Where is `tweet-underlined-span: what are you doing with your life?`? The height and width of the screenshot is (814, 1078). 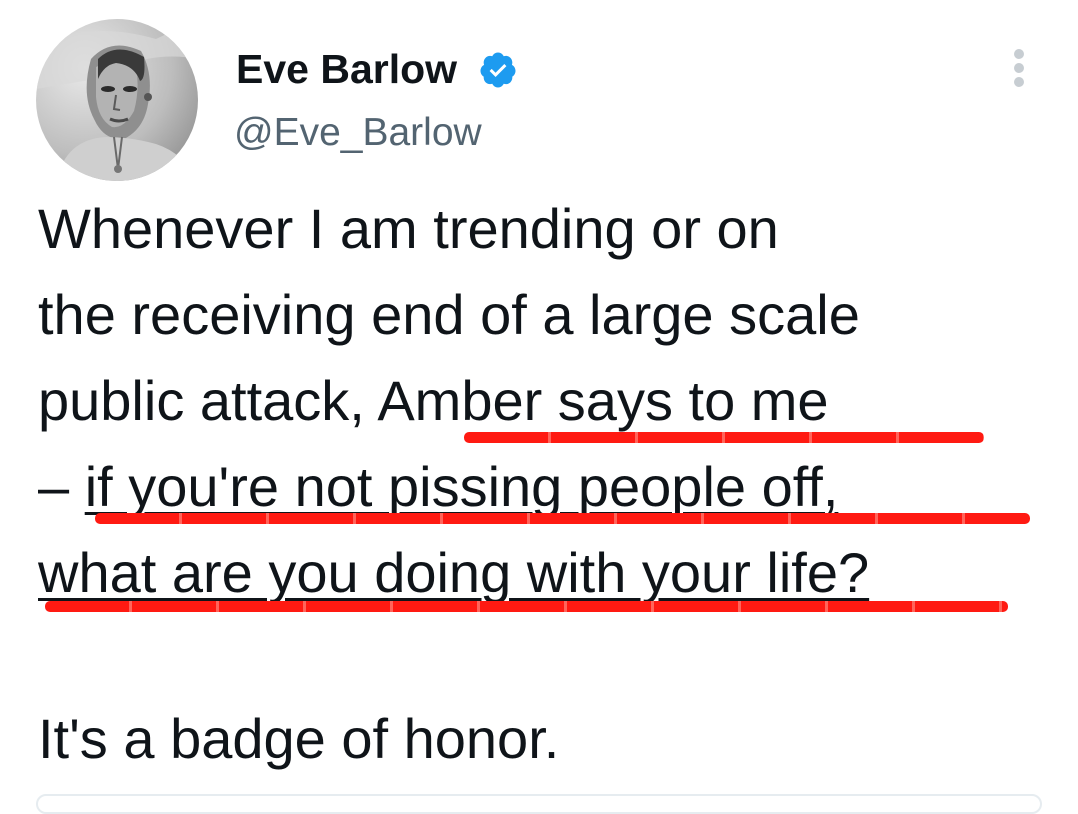
tweet-underlined-span: what are you doing with your life? is located at coordinates (454, 572).